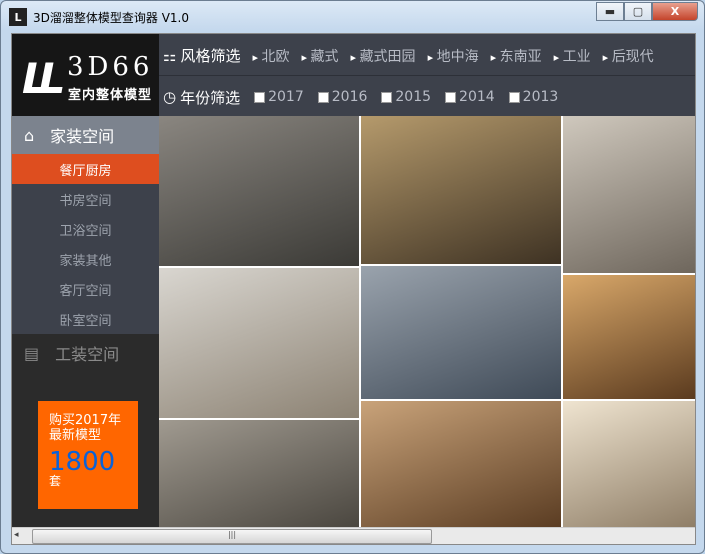 The height and width of the screenshot is (554, 705). Describe the element at coordinates (572, 56) in the screenshot. I see `style-filter-item: 工业` at that location.